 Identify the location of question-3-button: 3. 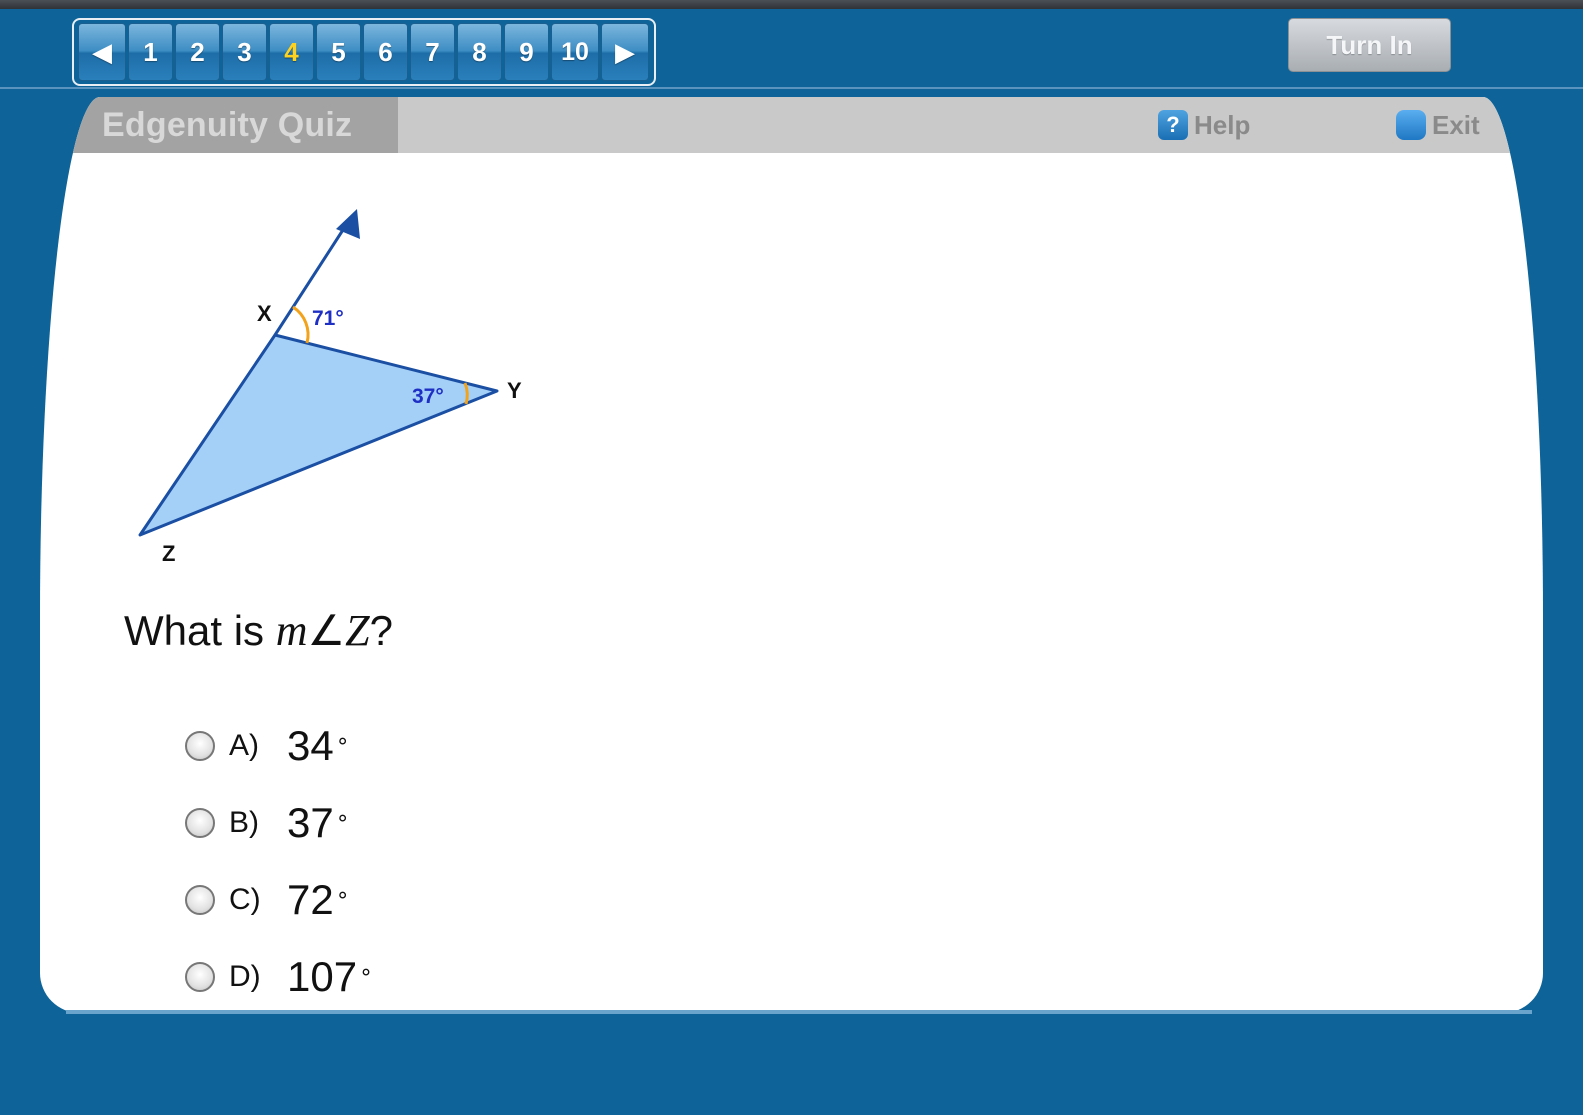
(244, 52).